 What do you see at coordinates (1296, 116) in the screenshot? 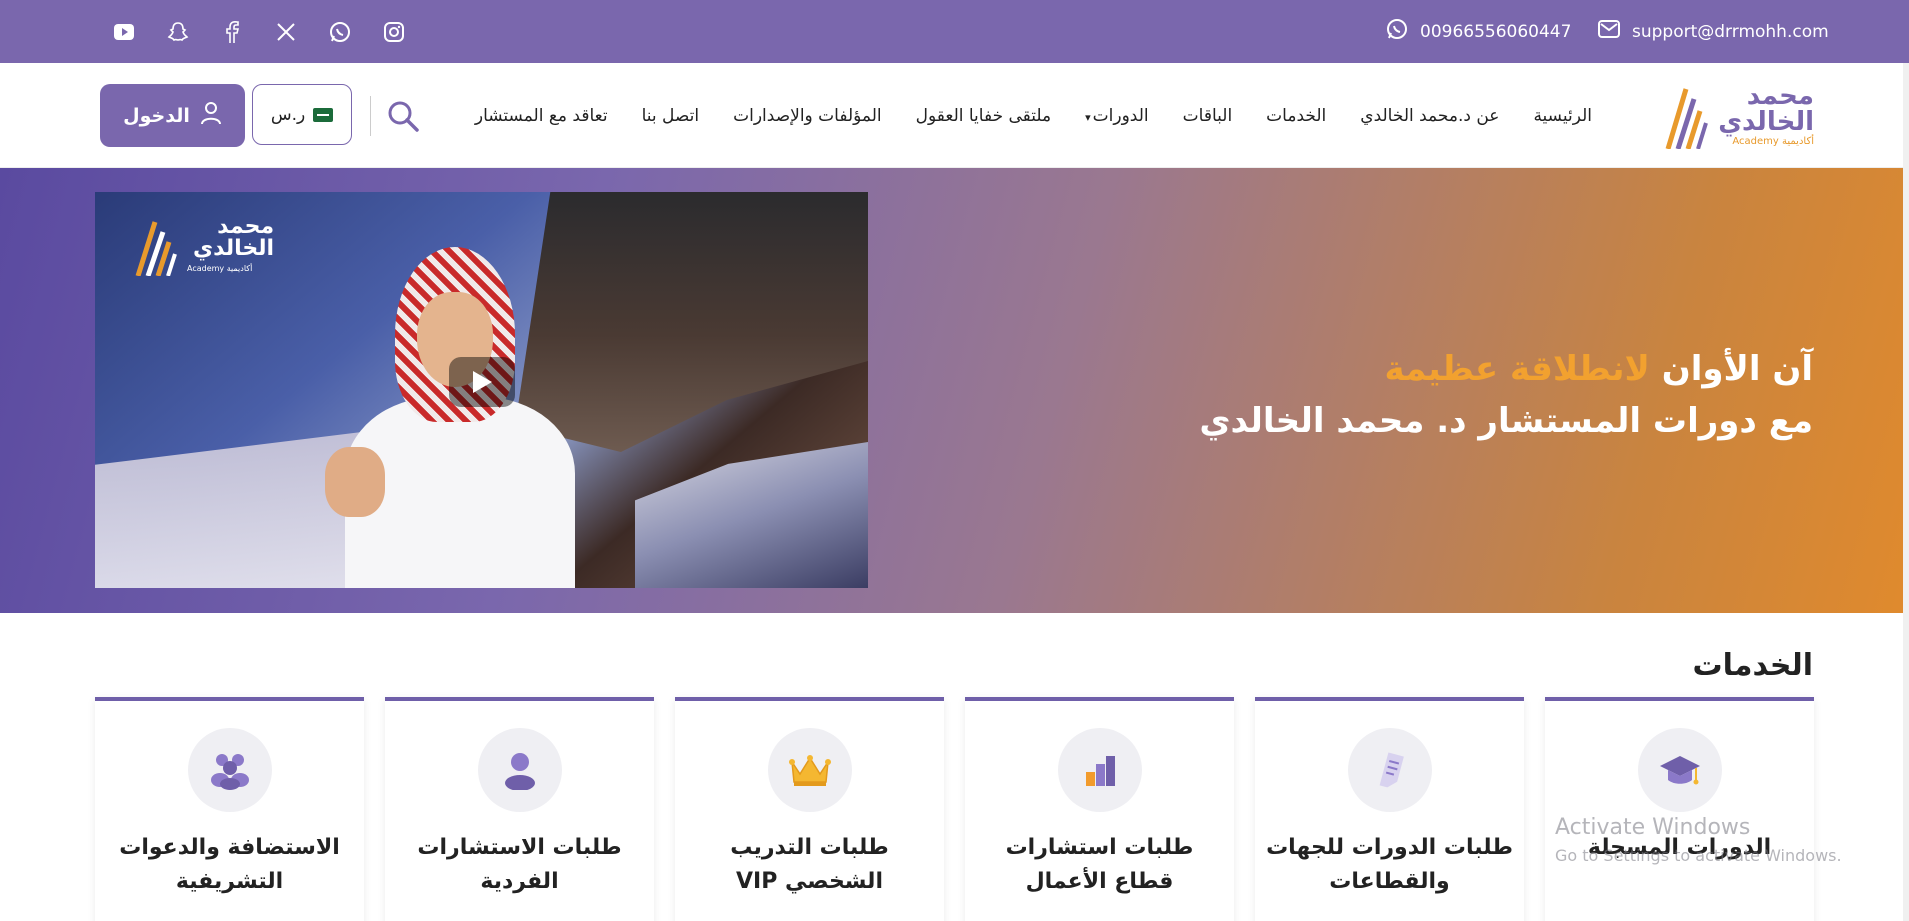
I see `nav-item-services: الخدمات` at bounding box center [1296, 116].